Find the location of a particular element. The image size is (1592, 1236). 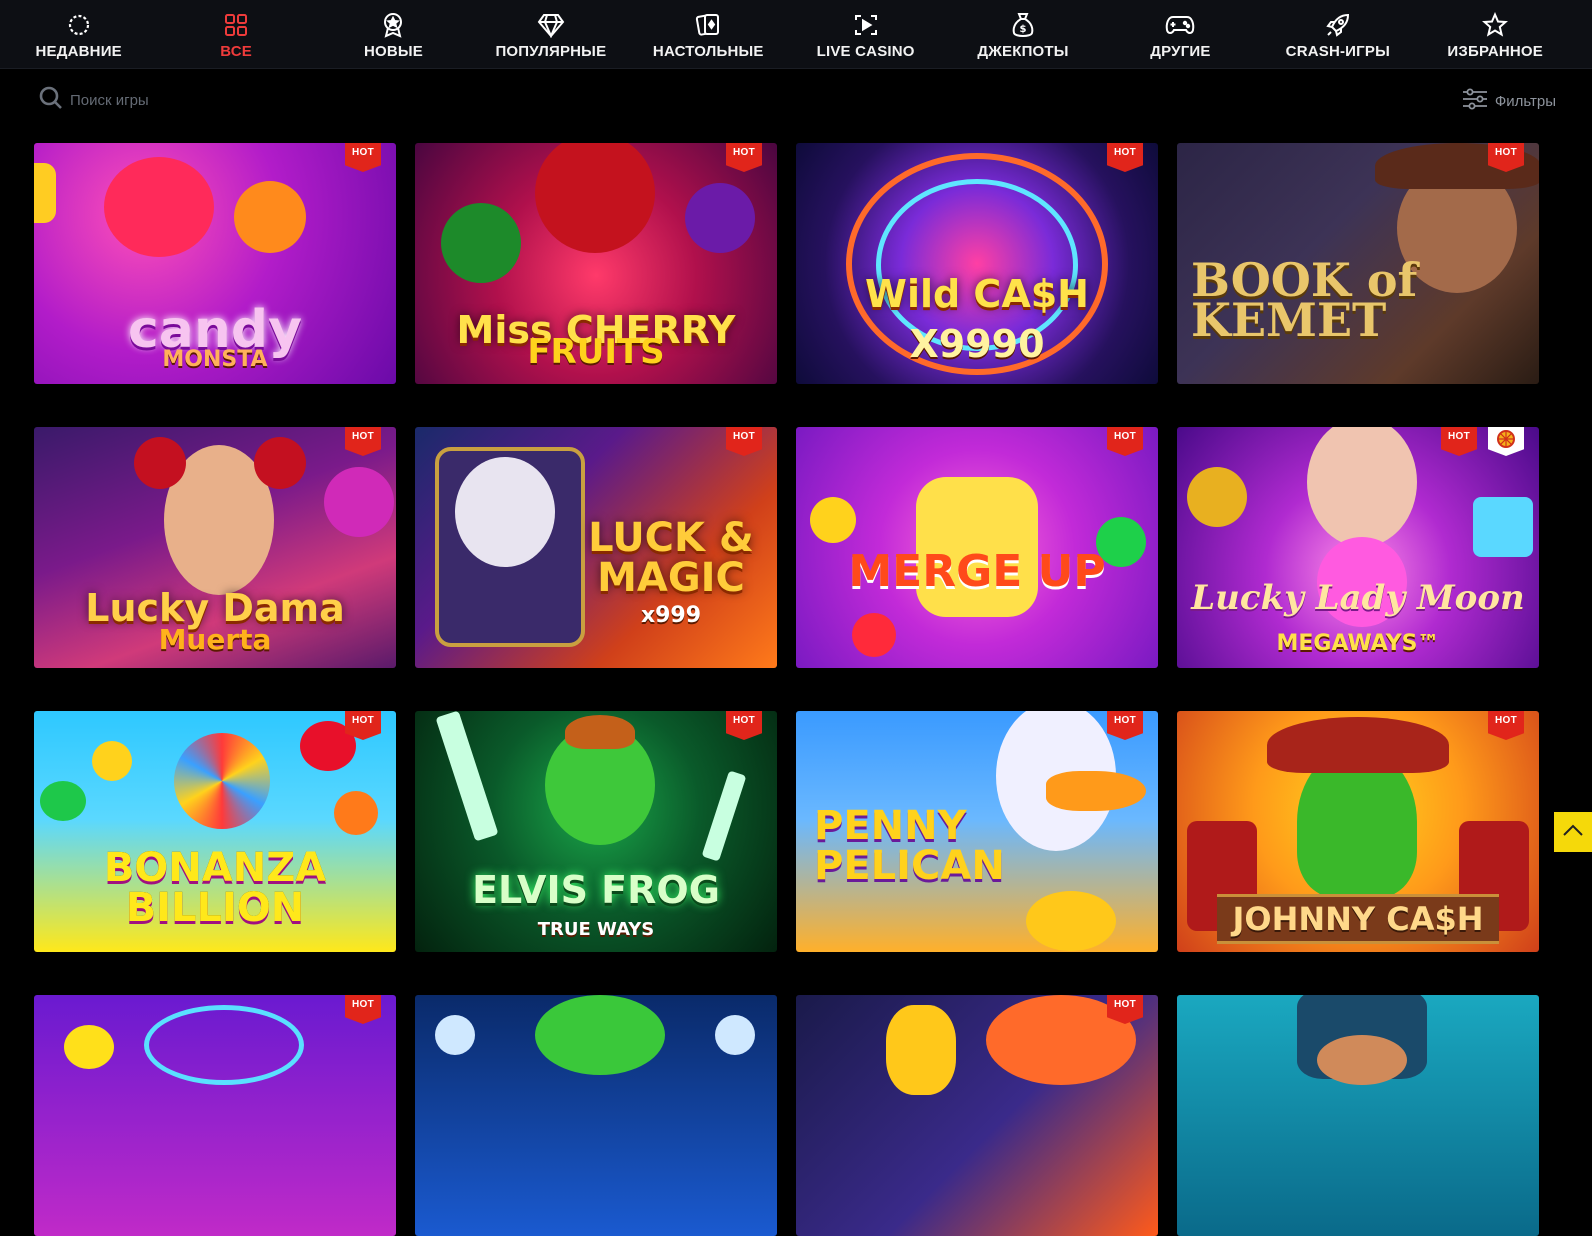

nav-label: НАСТОЛЬНЫЕ is located at coordinates (708, 51).